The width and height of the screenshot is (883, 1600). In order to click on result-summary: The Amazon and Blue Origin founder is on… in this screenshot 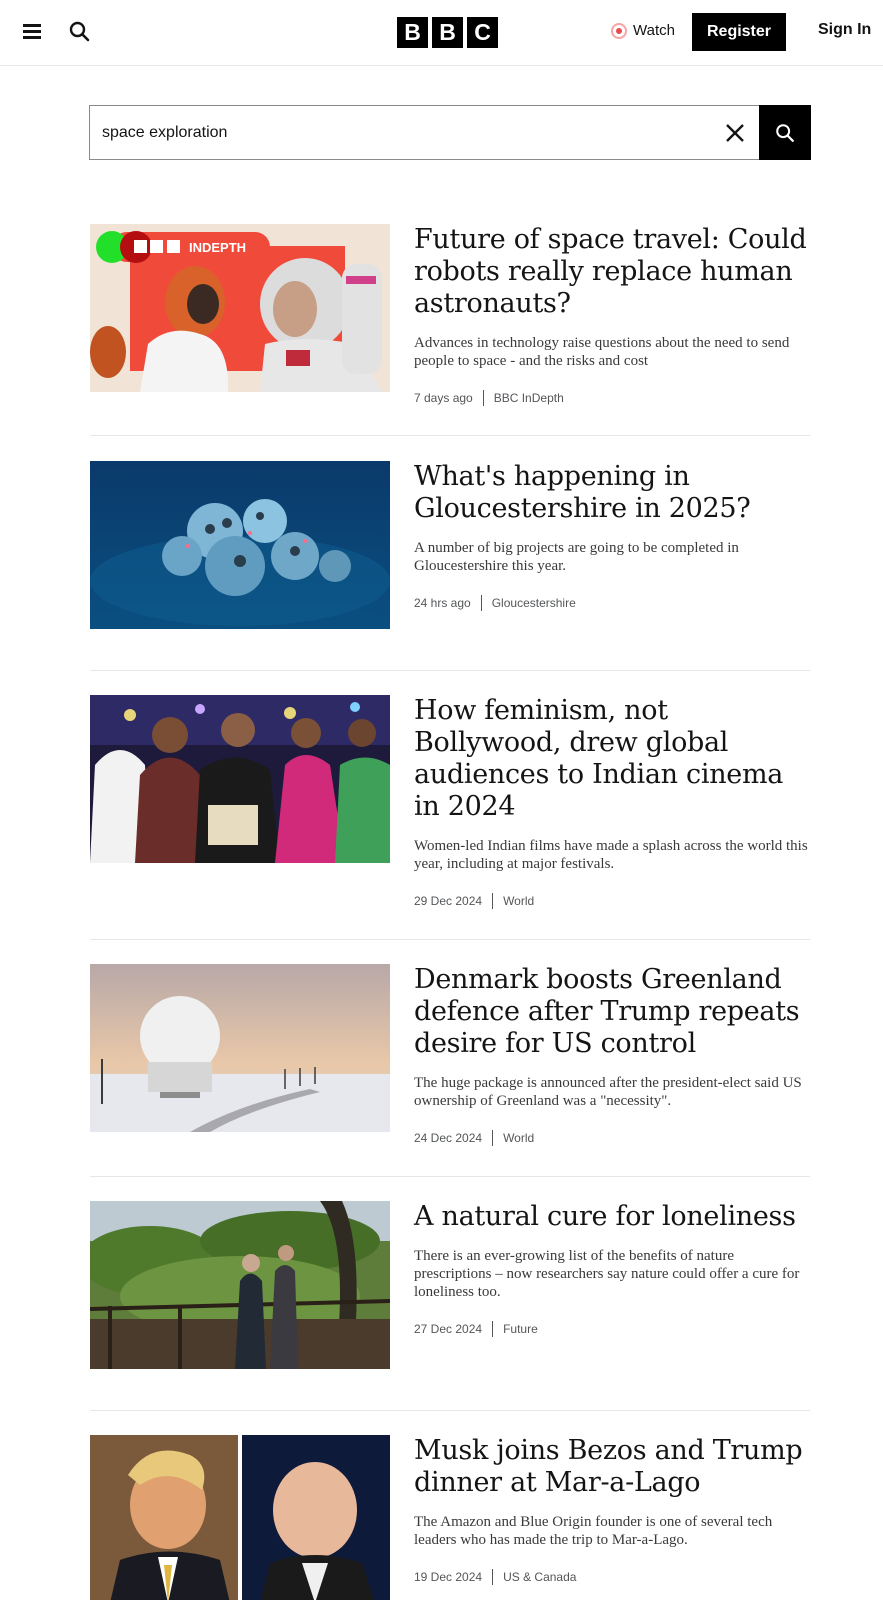, I will do `click(593, 1531)`.